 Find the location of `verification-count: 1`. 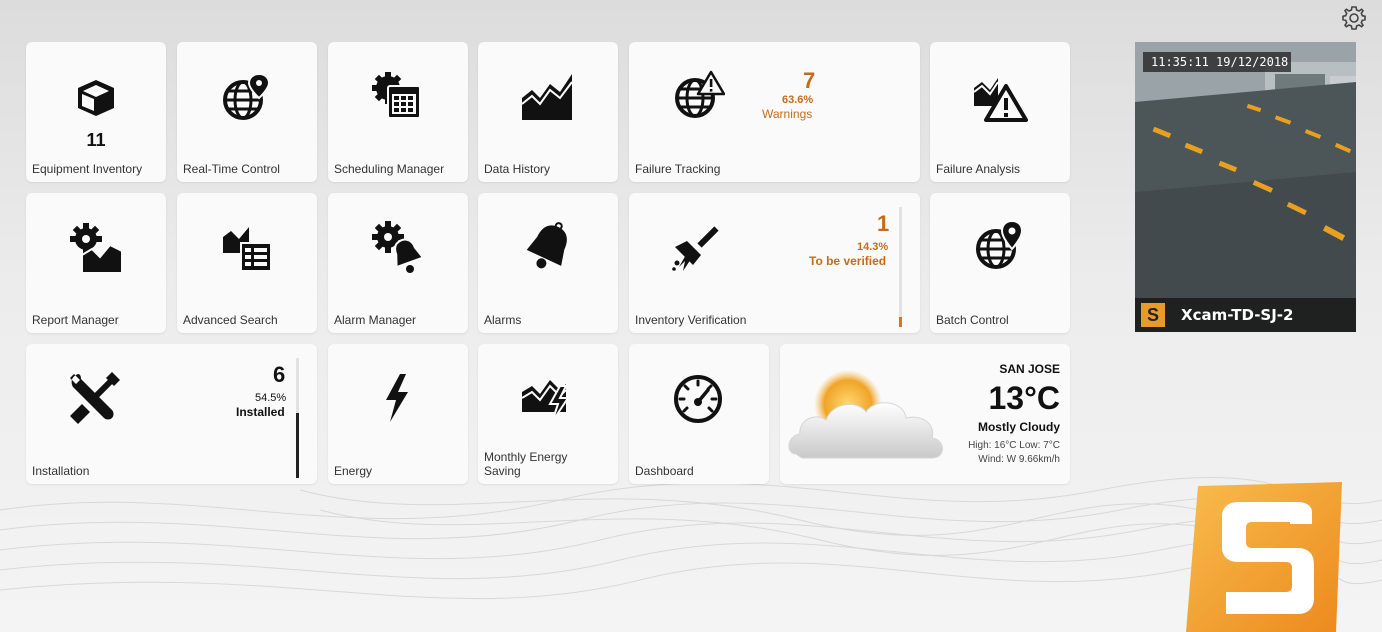

verification-count: 1 is located at coordinates (883, 223).